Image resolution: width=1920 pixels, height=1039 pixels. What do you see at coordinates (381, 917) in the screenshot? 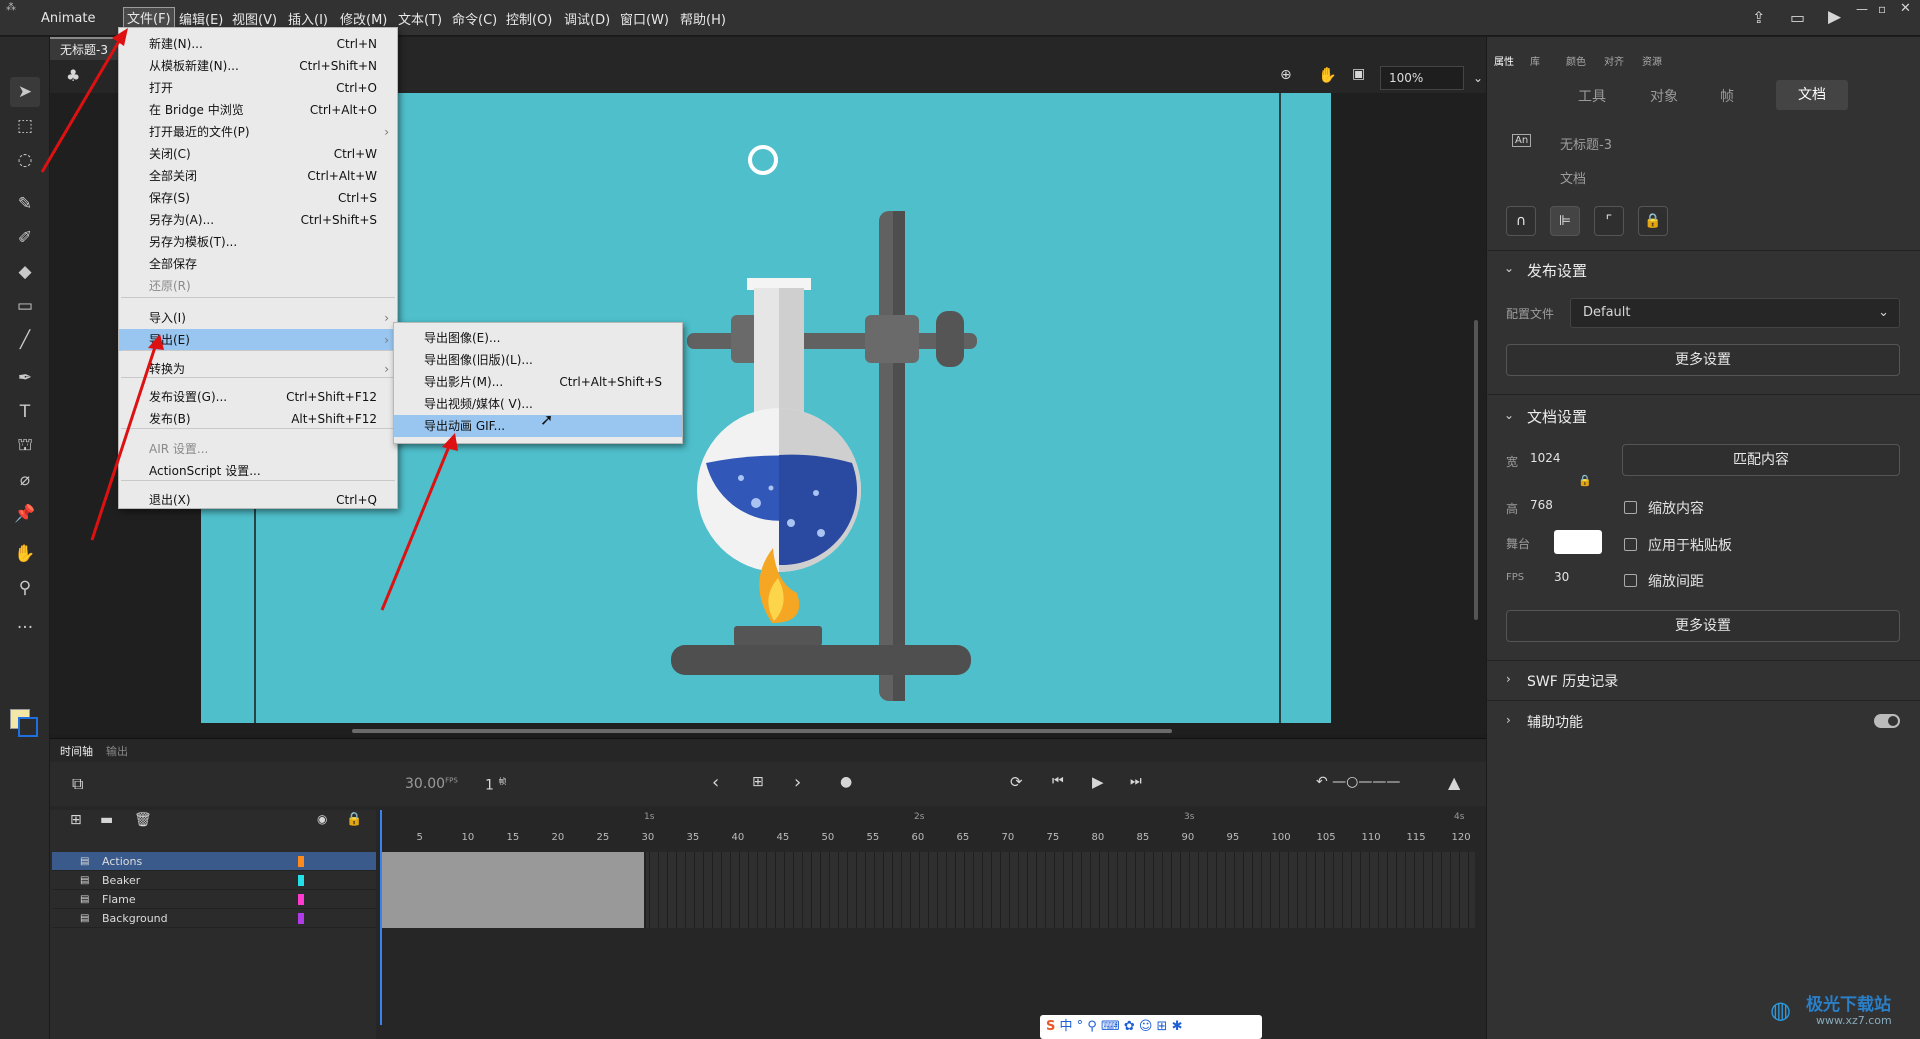
I see `playhead` at bounding box center [381, 917].